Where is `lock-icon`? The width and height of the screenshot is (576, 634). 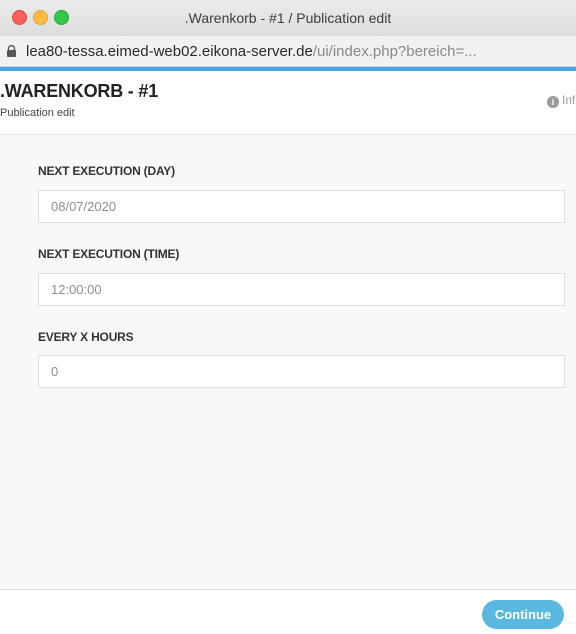 lock-icon is located at coordinates (11, 51).